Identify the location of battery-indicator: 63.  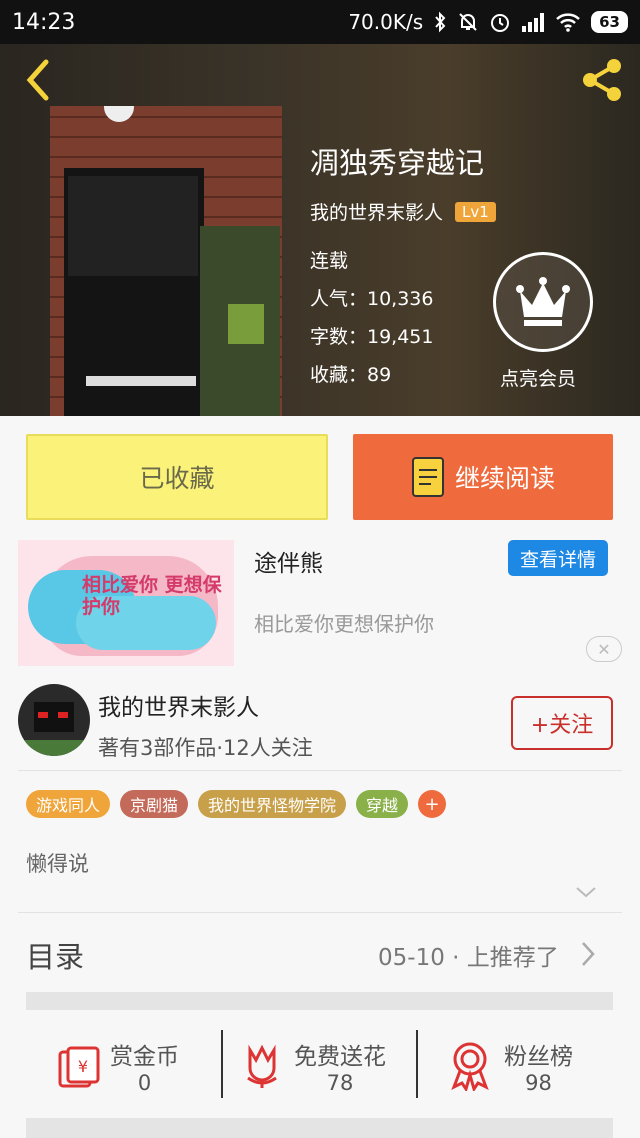
(609, 22).